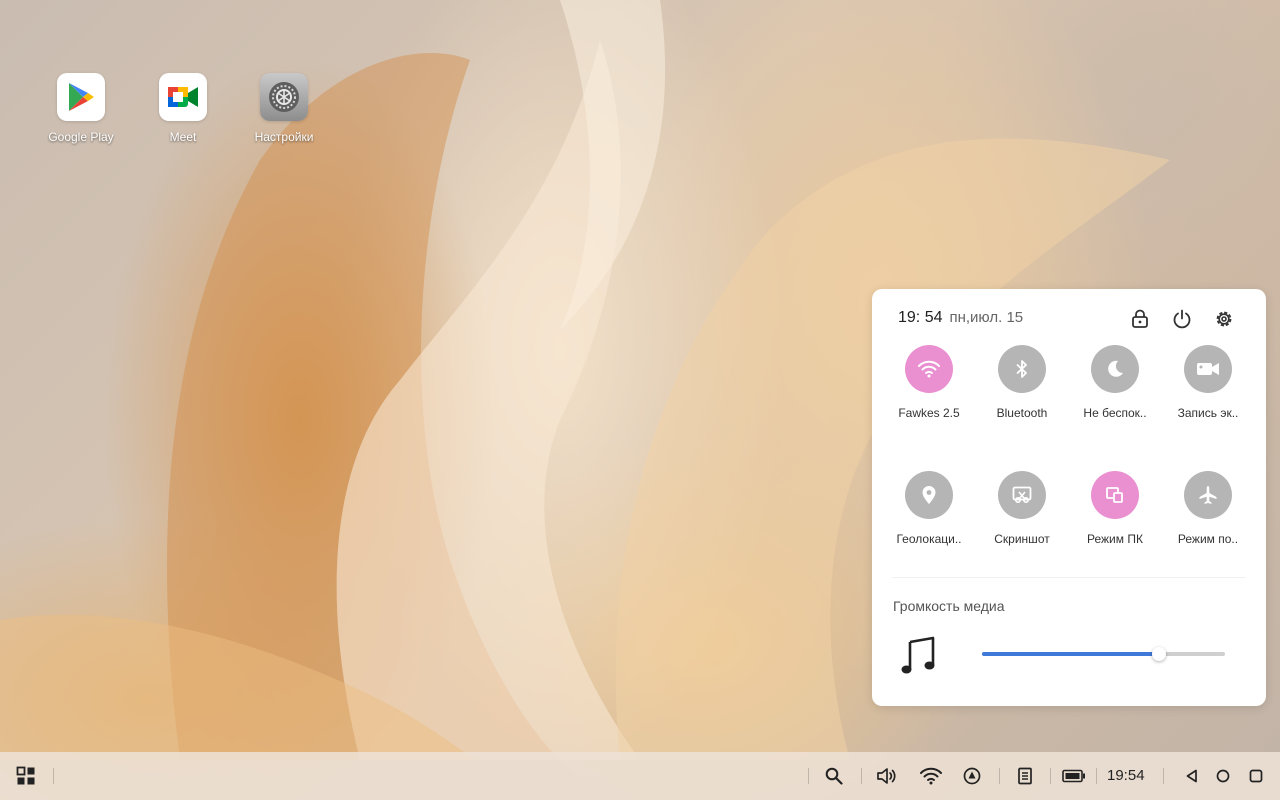  I want to click on airplane-icon, so click(1208, 495).